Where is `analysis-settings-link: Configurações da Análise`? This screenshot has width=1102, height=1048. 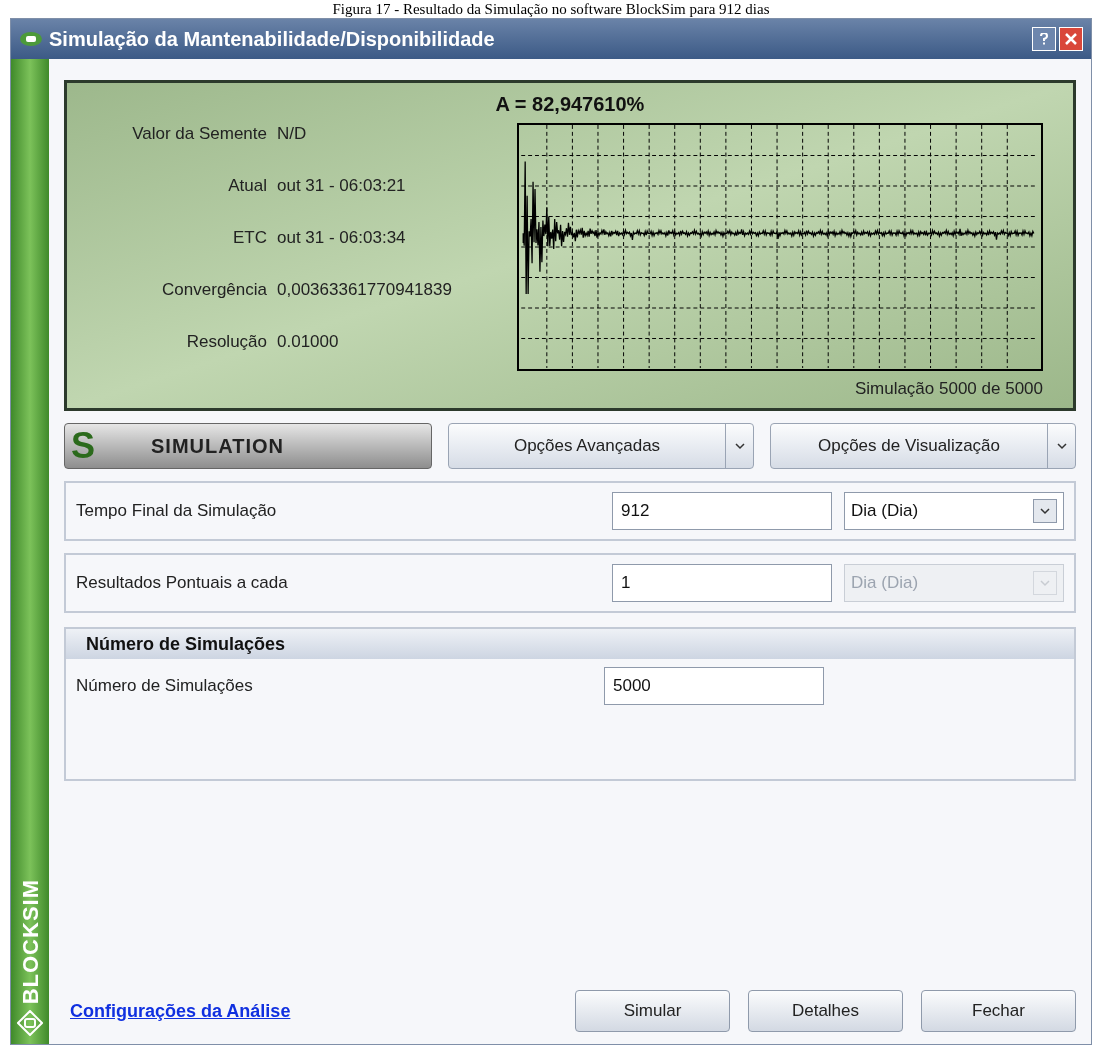
analysis-settings-link: Configurações da Análise is located at coordinates (319, 1011).